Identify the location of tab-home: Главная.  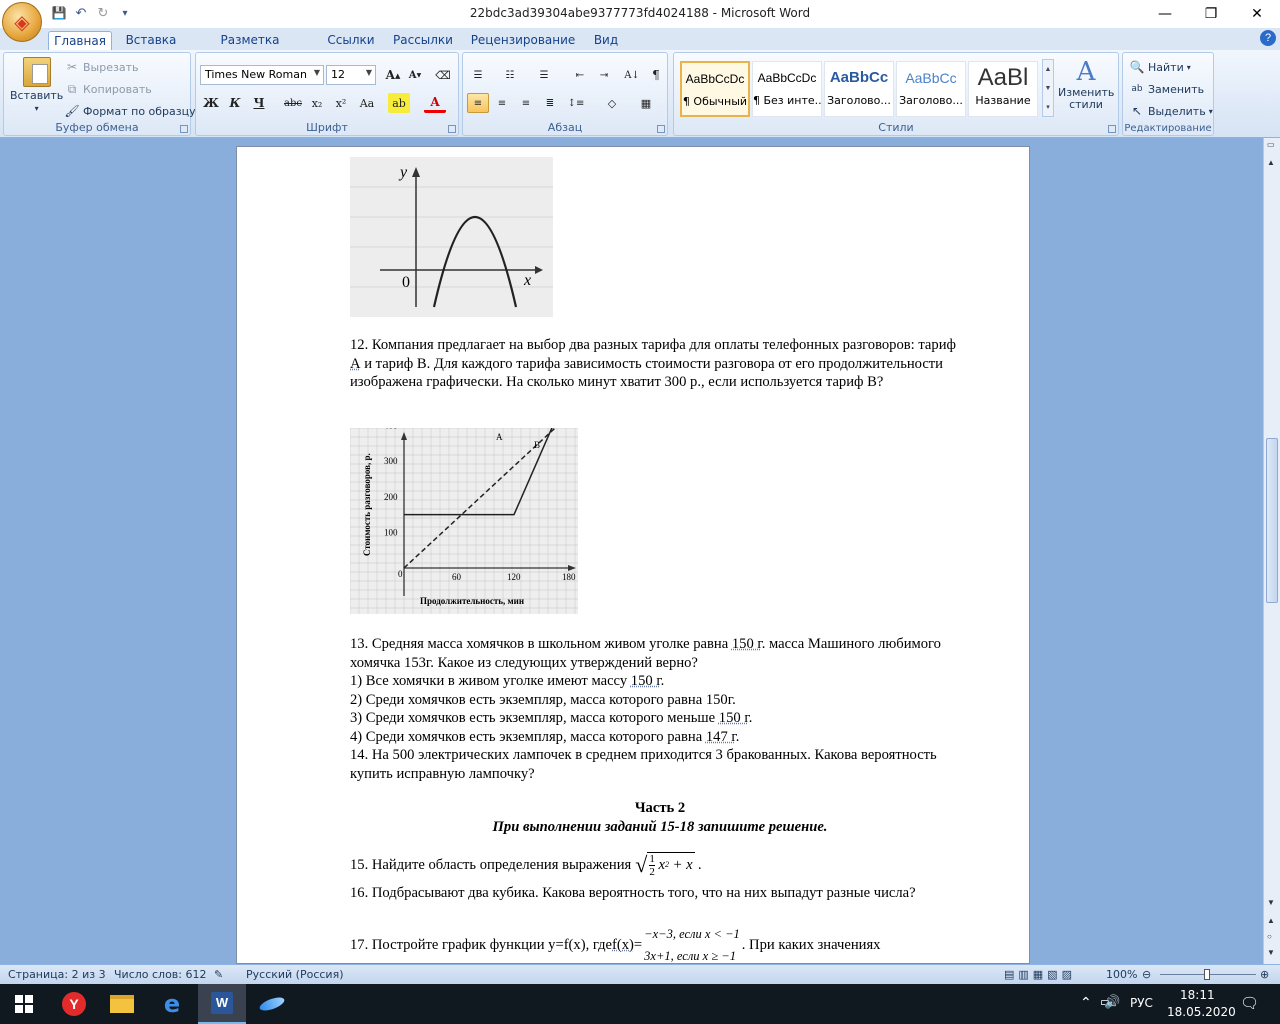
(80, 40).